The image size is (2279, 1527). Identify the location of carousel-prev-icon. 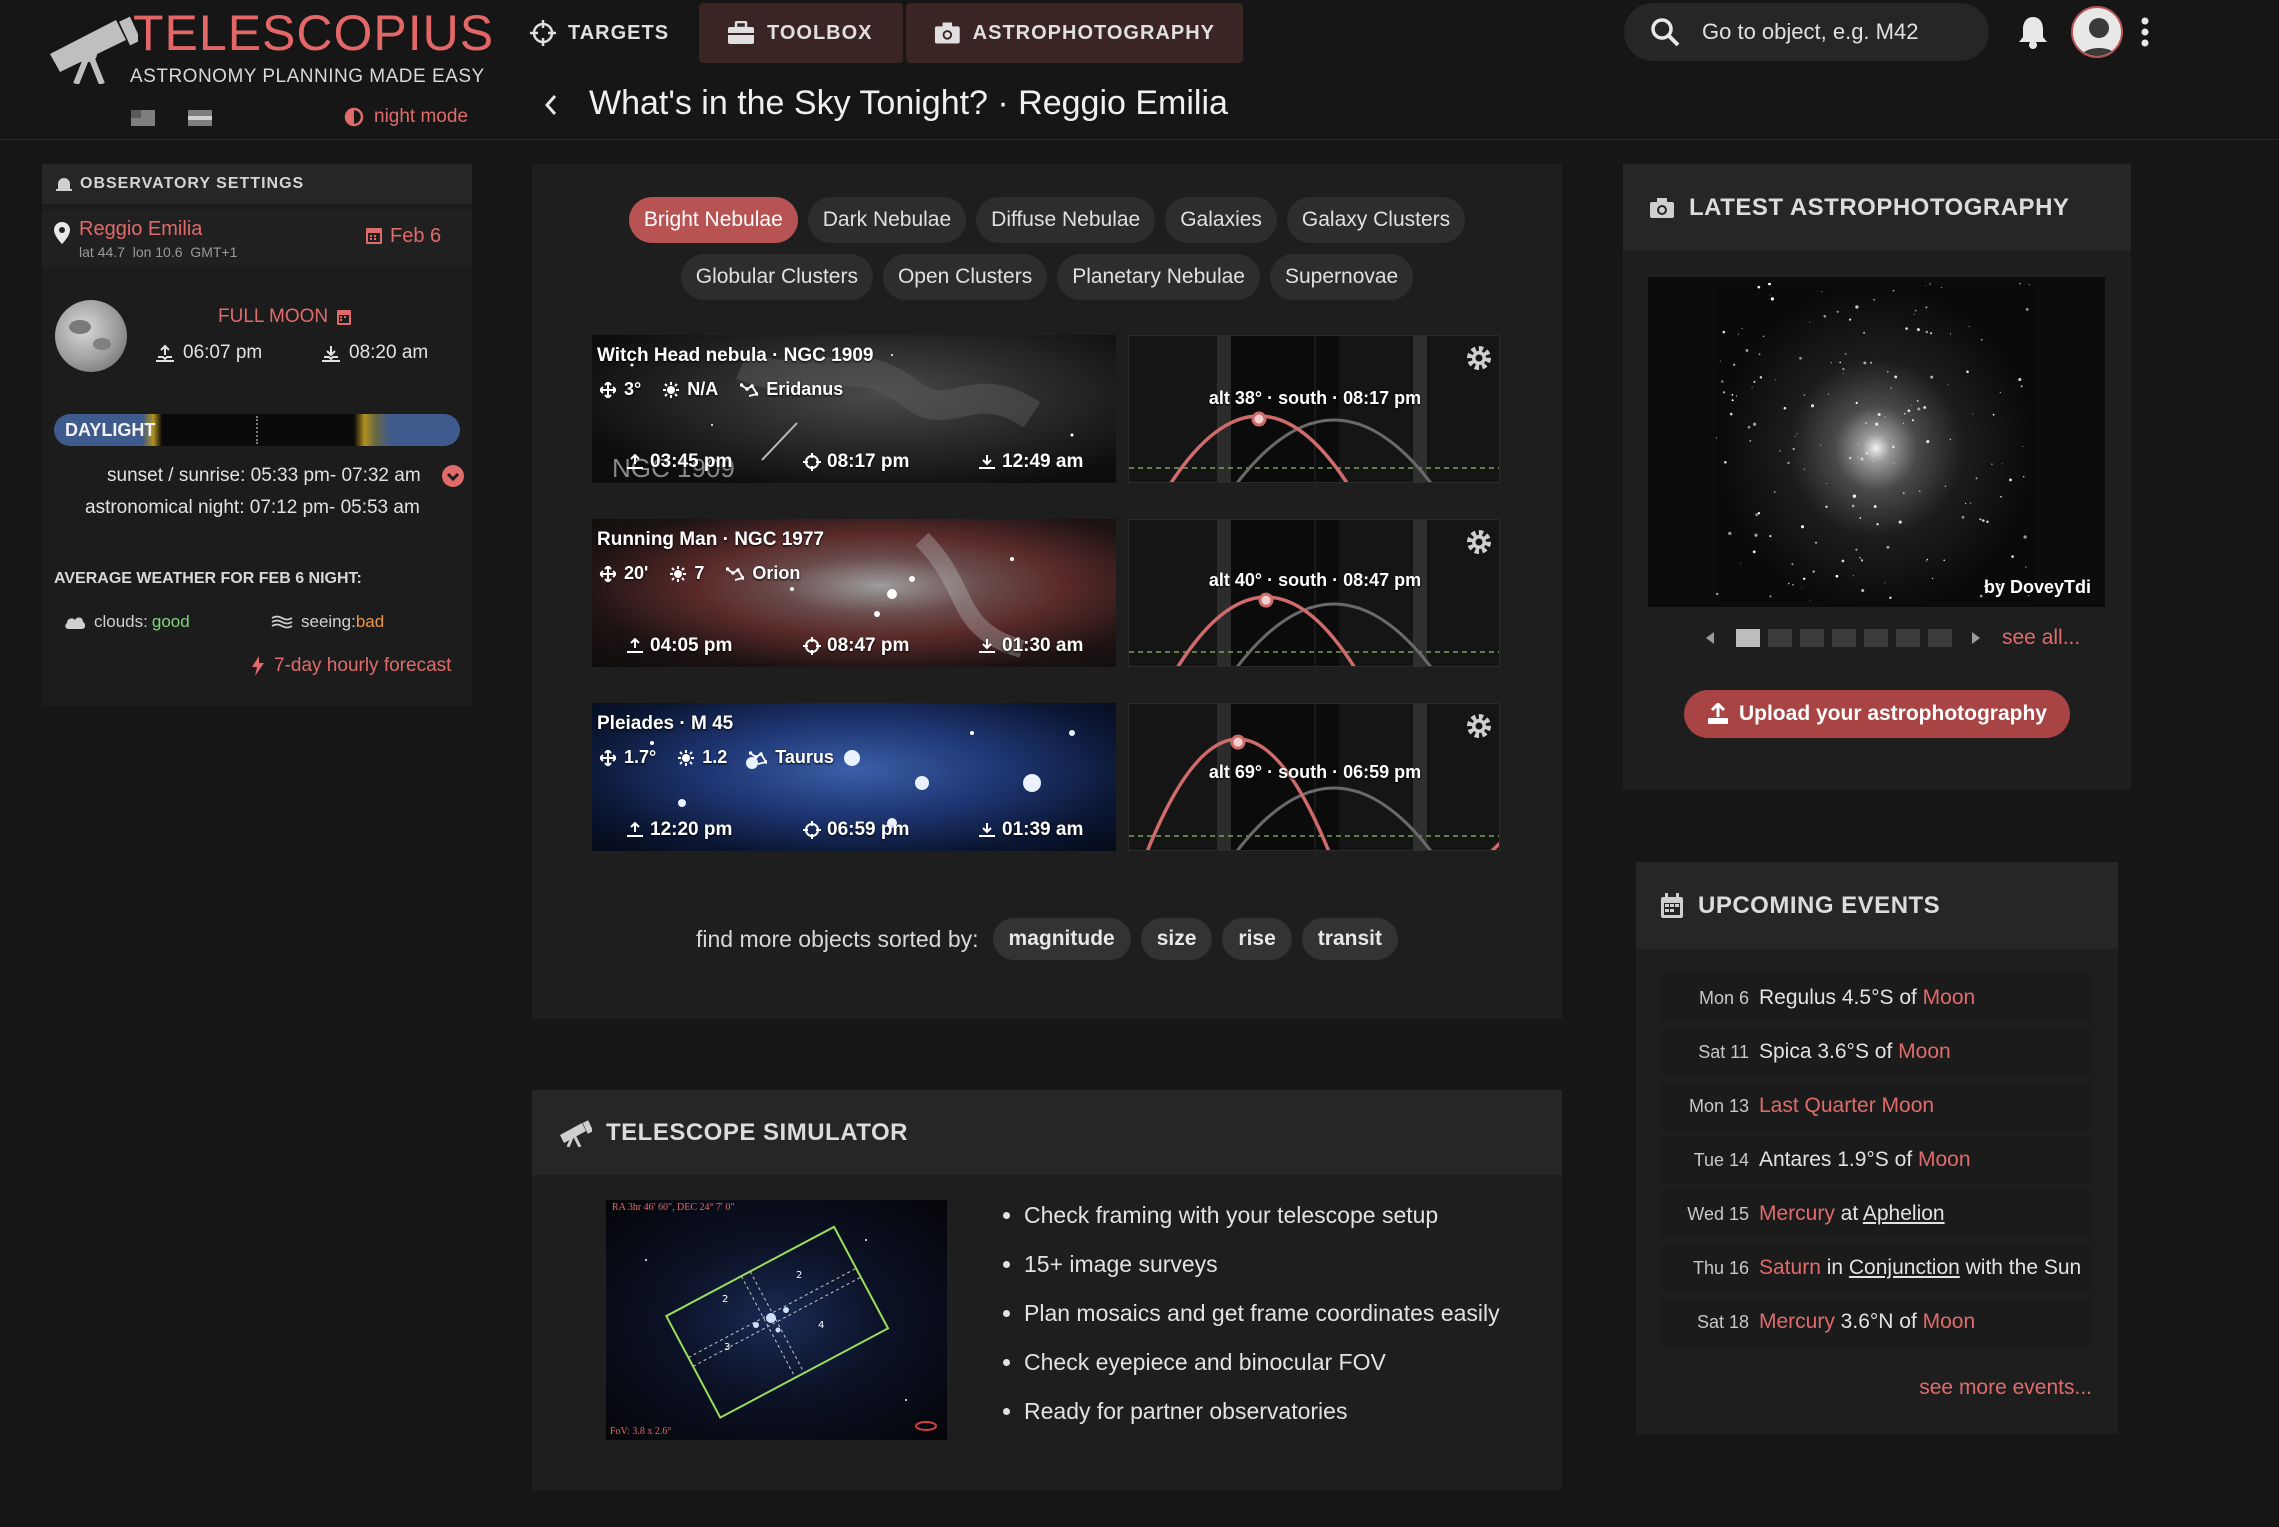
(1710, 638).